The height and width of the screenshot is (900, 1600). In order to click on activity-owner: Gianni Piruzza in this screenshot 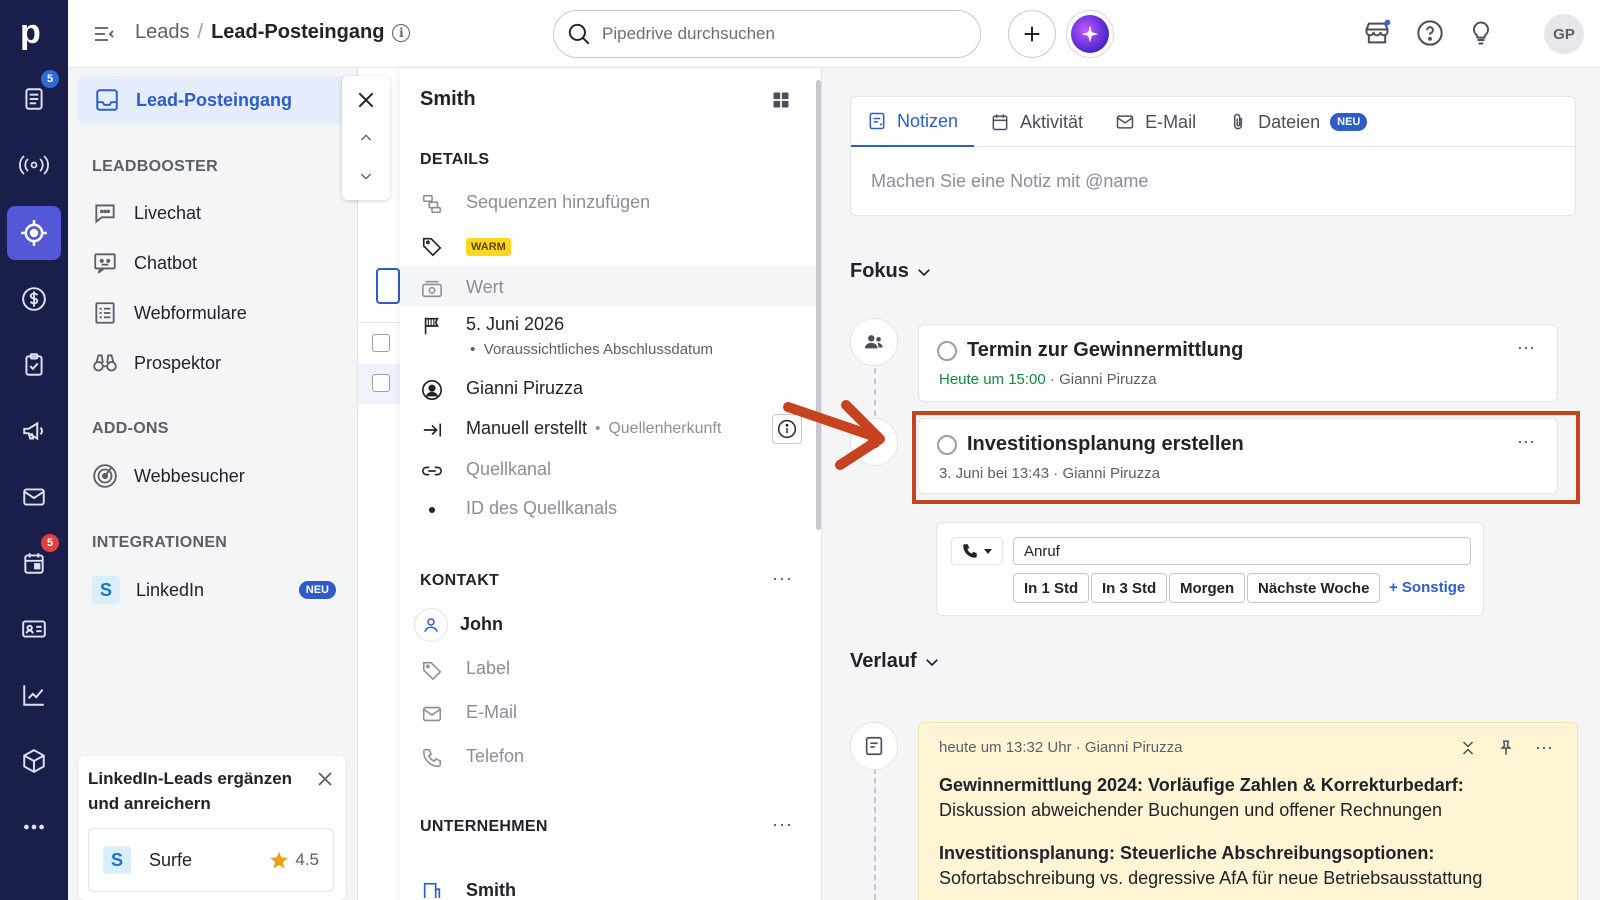, I will do `click(1108, 379)`.